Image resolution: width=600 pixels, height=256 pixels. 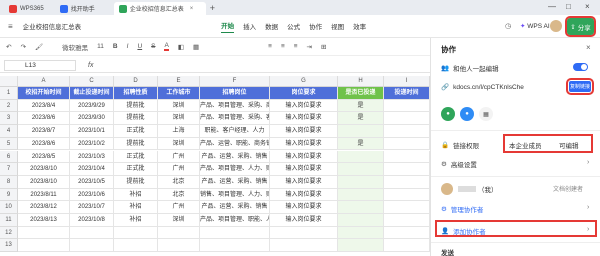 I want to click on table-cell: 2023/8/7, so click(x=44, y=131).